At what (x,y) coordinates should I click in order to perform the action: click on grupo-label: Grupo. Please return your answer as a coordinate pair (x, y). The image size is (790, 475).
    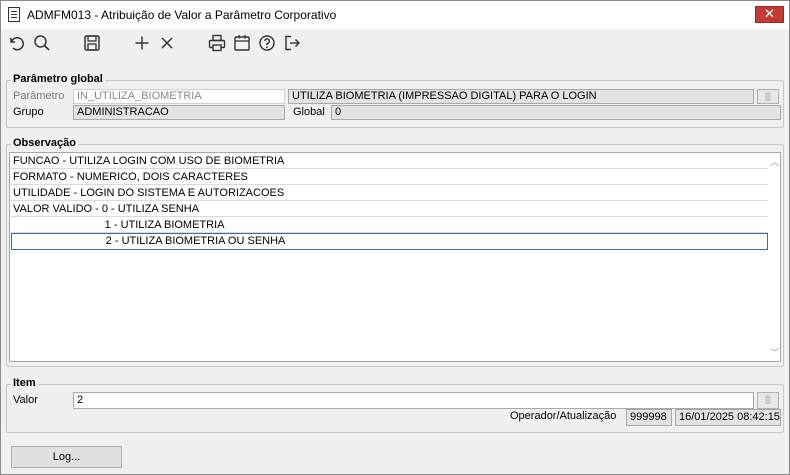
    Looking at the image, I should click on (28, 112).